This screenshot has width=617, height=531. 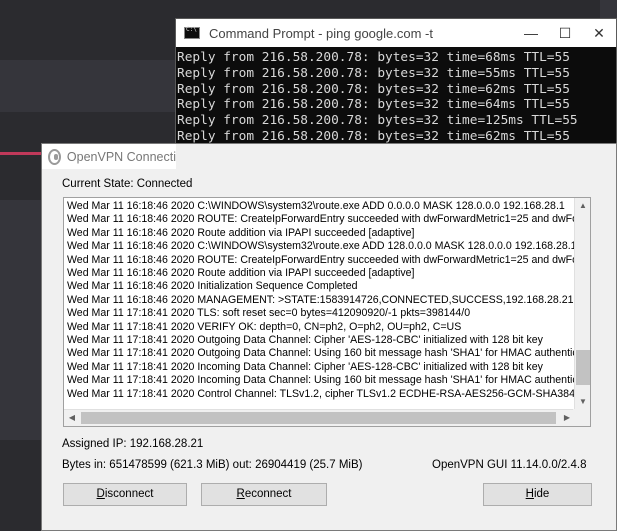 What do you see at coordinates (90, 86) in the screenshot?
I see `background-panel-top` at bounding box center [90, 86].